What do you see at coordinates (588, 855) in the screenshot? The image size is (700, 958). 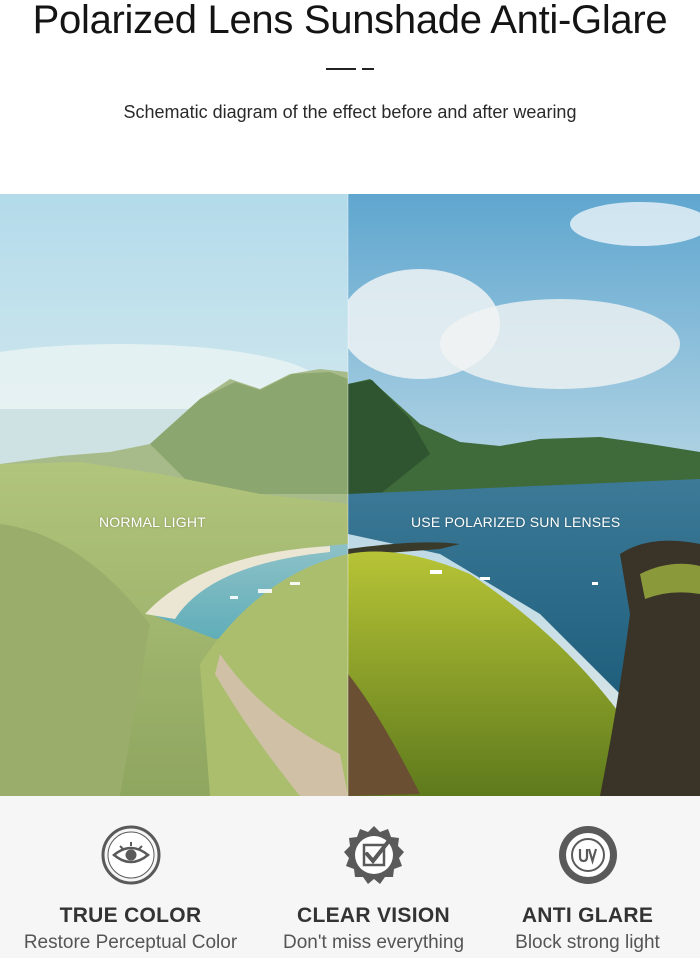 I see `uv-icon` at bounding box center [588, 855].